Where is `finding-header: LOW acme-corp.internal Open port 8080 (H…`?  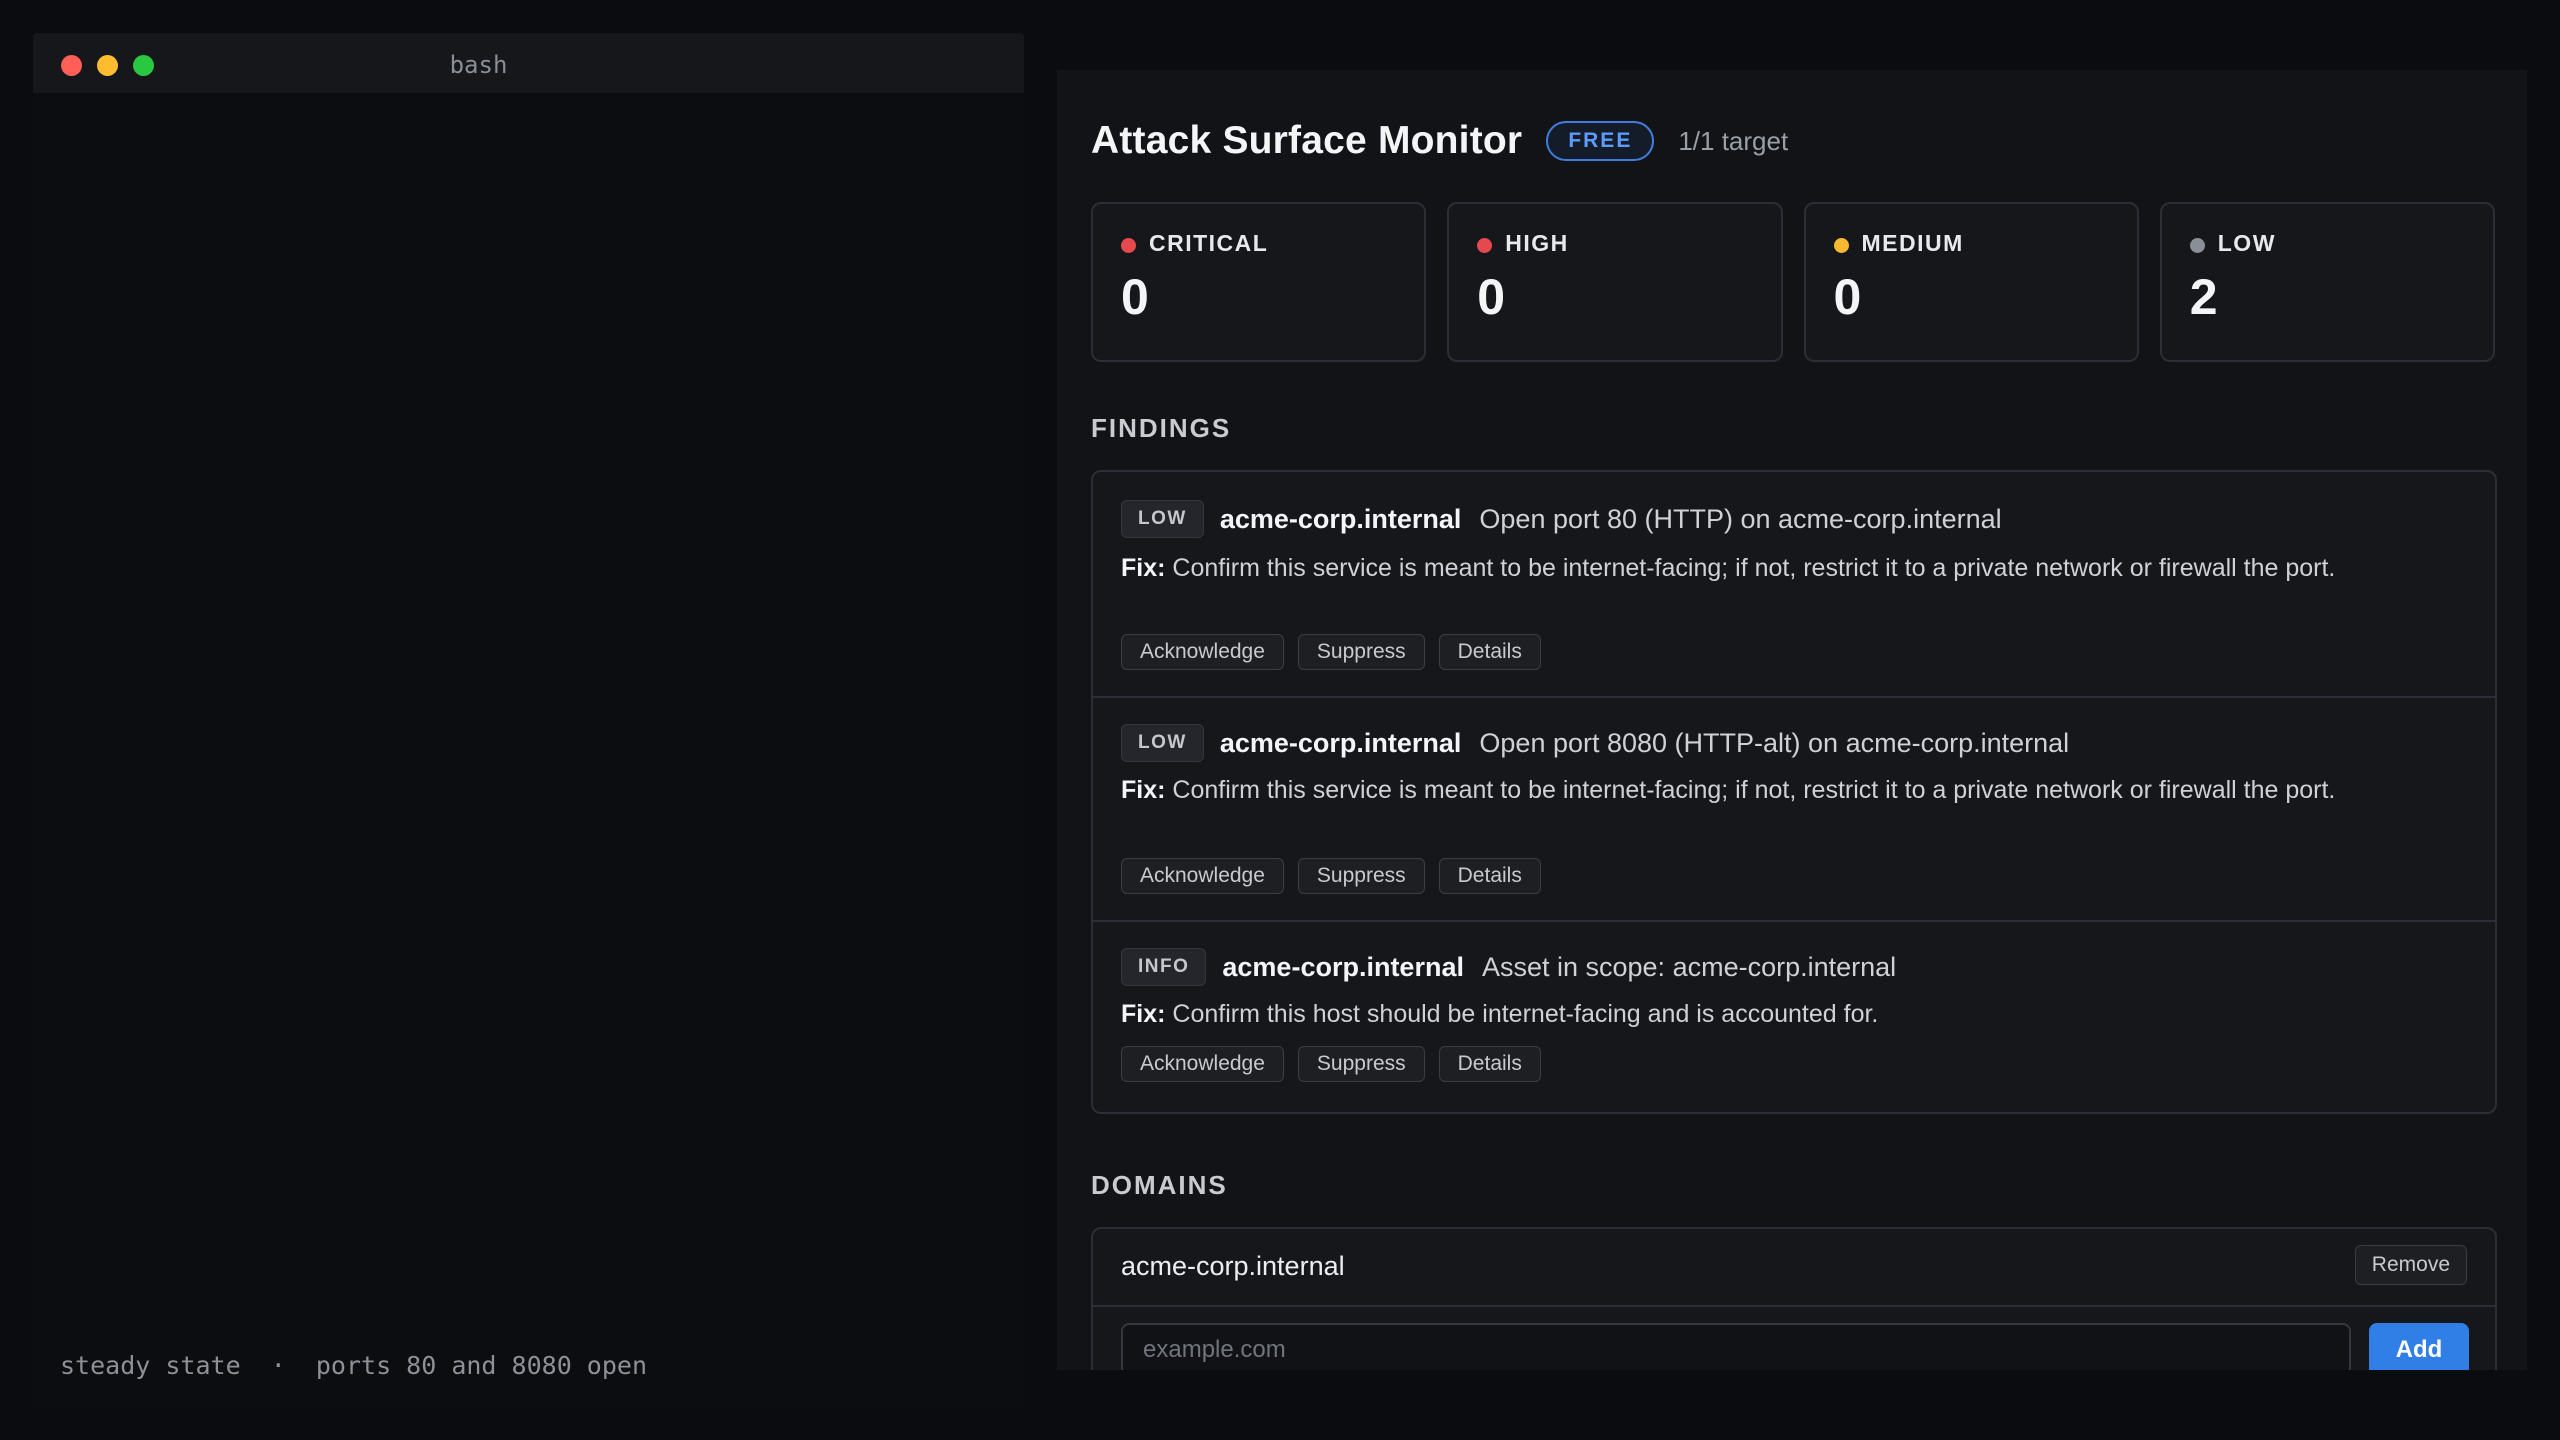 finding-header: LOW acme-corp.internal Open port 8080 (H… is located at coordinates (1595, 743).